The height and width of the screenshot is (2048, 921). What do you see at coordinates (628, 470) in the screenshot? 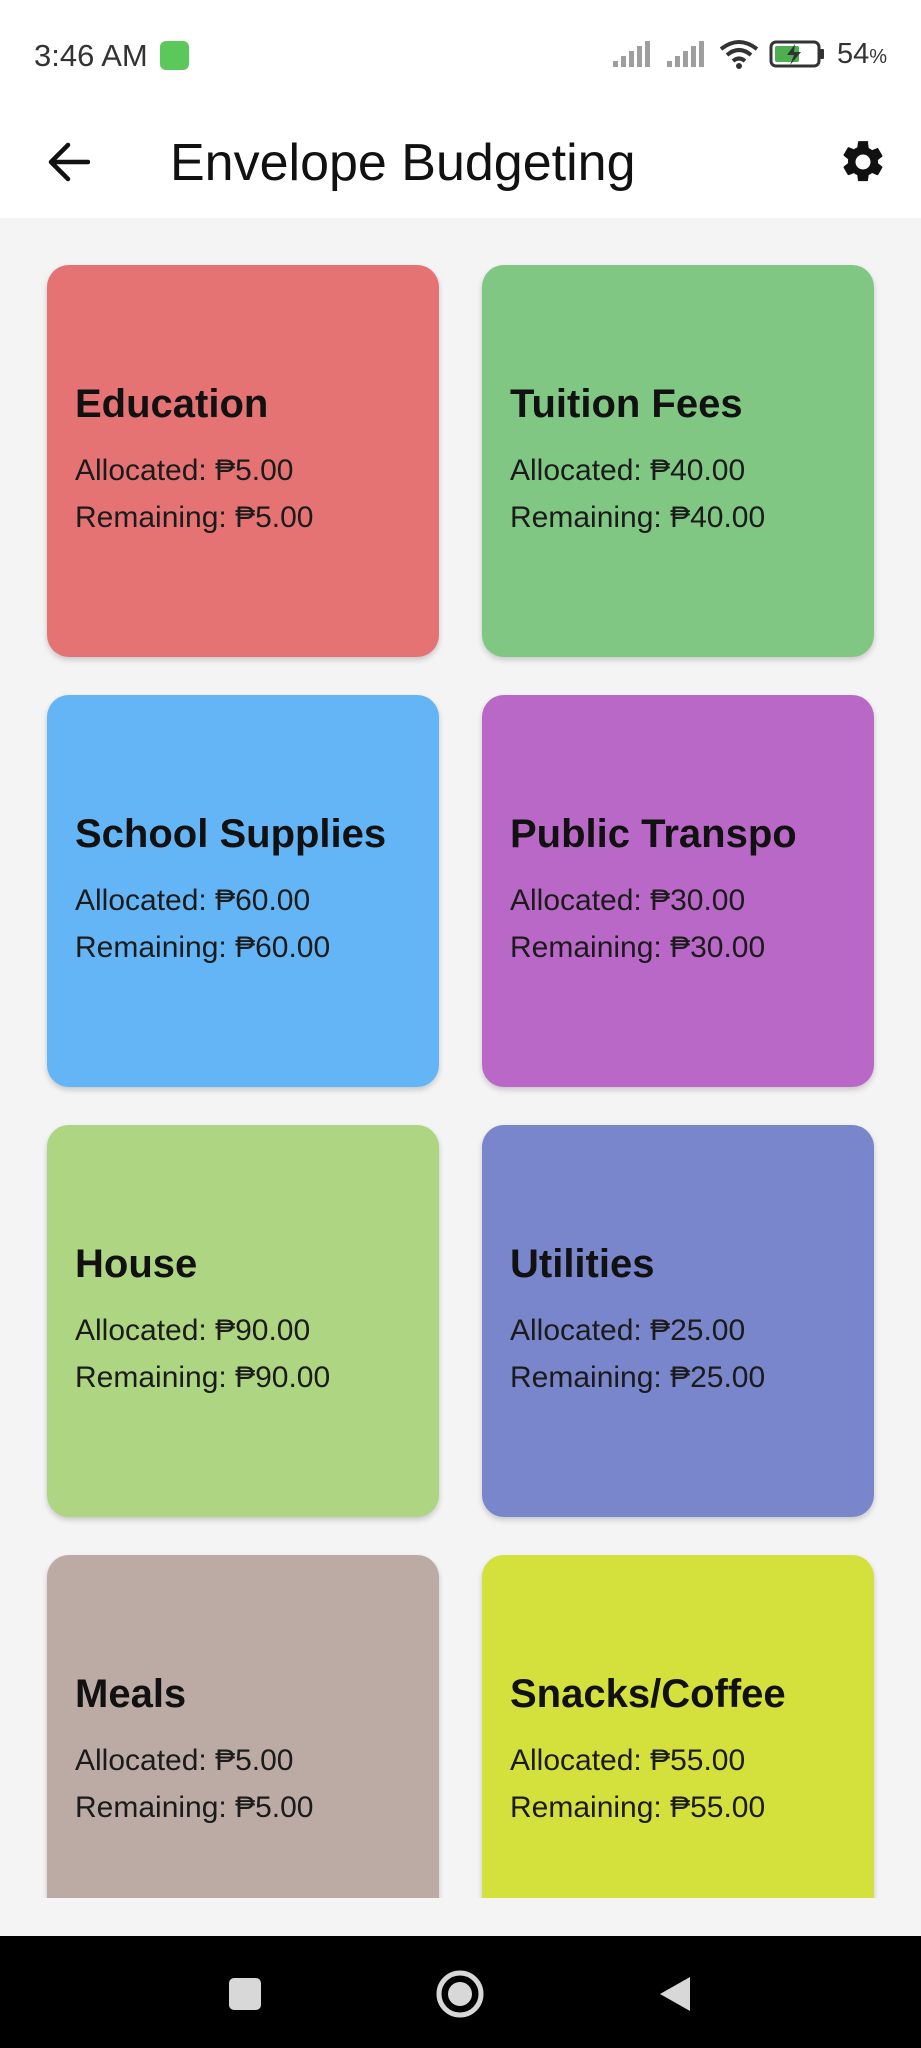
I see `envelope-allocated: Allocated: ₱40.00` at bounding box center [628, 470].